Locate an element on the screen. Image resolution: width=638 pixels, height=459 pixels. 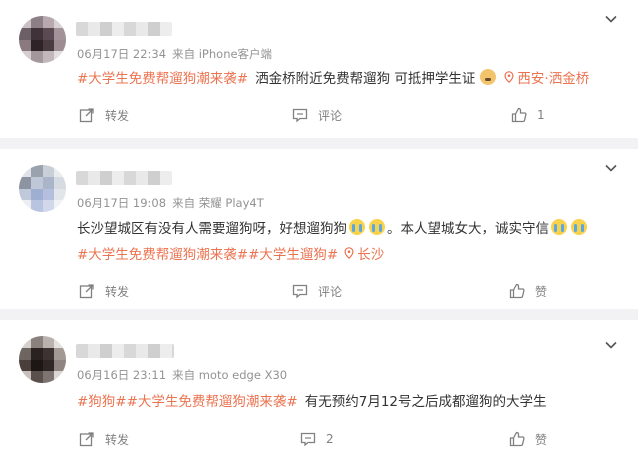
post-time: 06月16日 23:11 is located at coordinates (121, 375).